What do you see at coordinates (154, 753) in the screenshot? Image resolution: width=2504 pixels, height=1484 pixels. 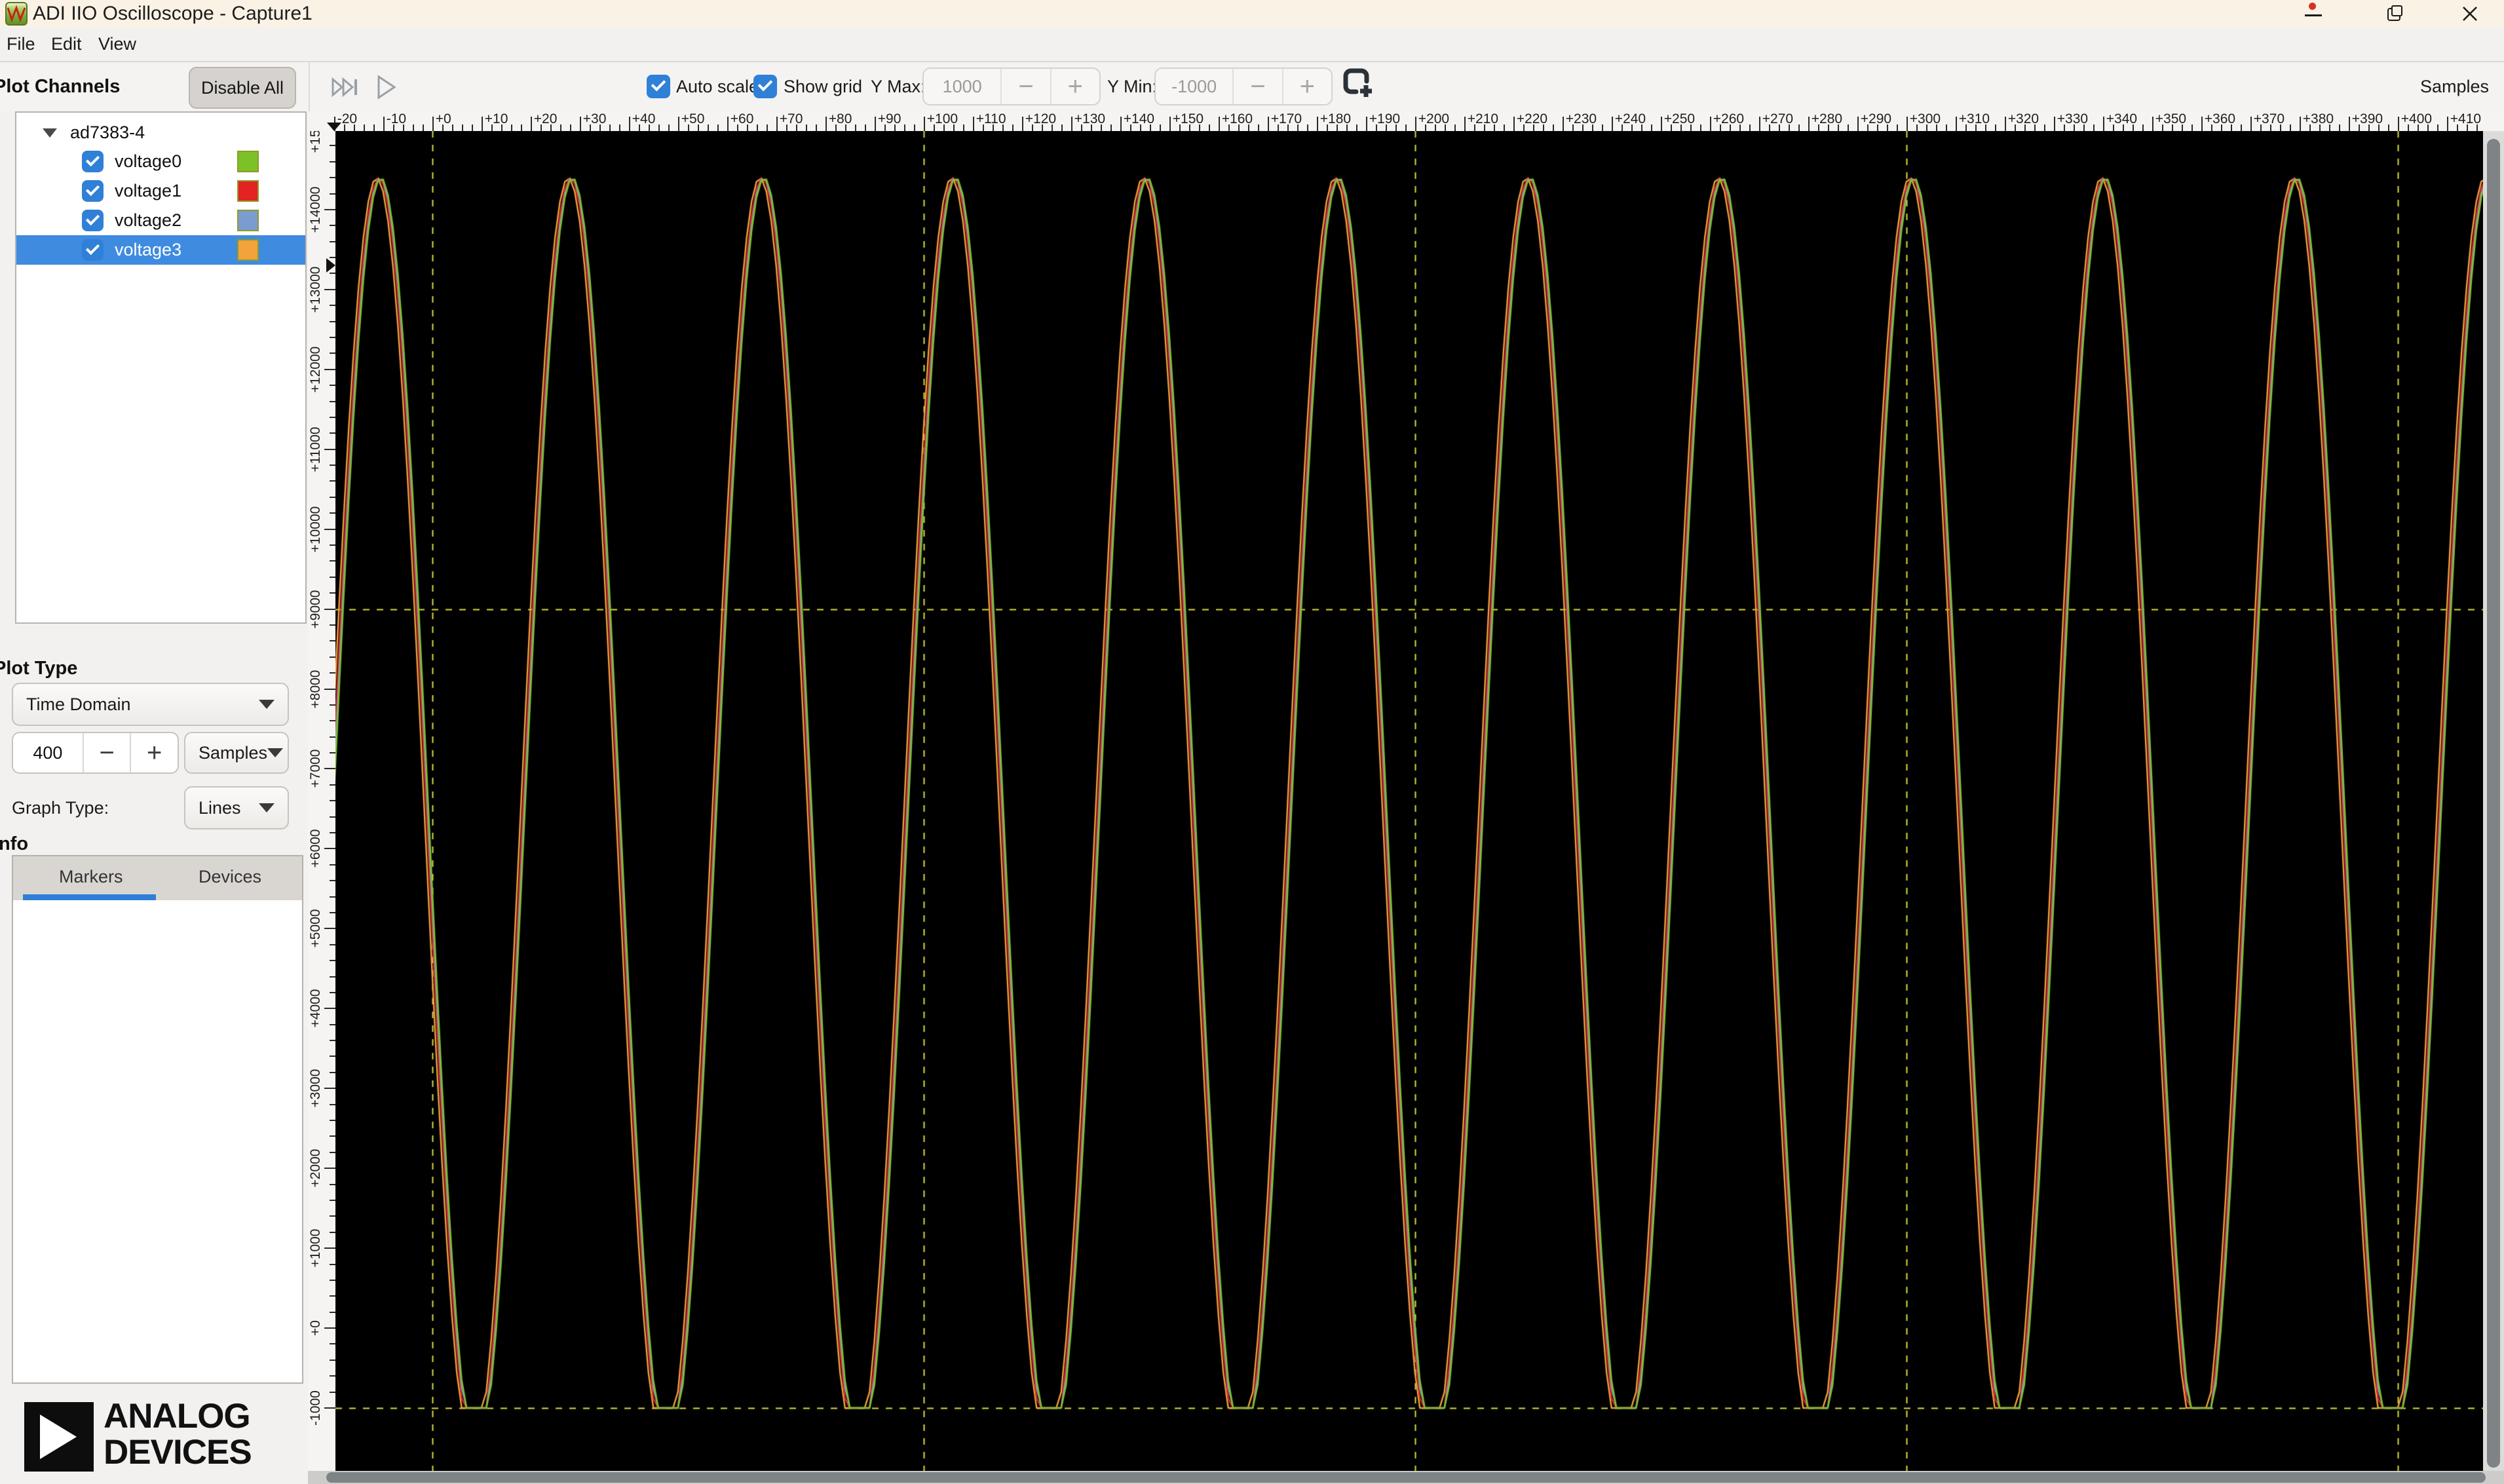 I see `sample-count-increment-button: +` at bounding box center [154, 753].